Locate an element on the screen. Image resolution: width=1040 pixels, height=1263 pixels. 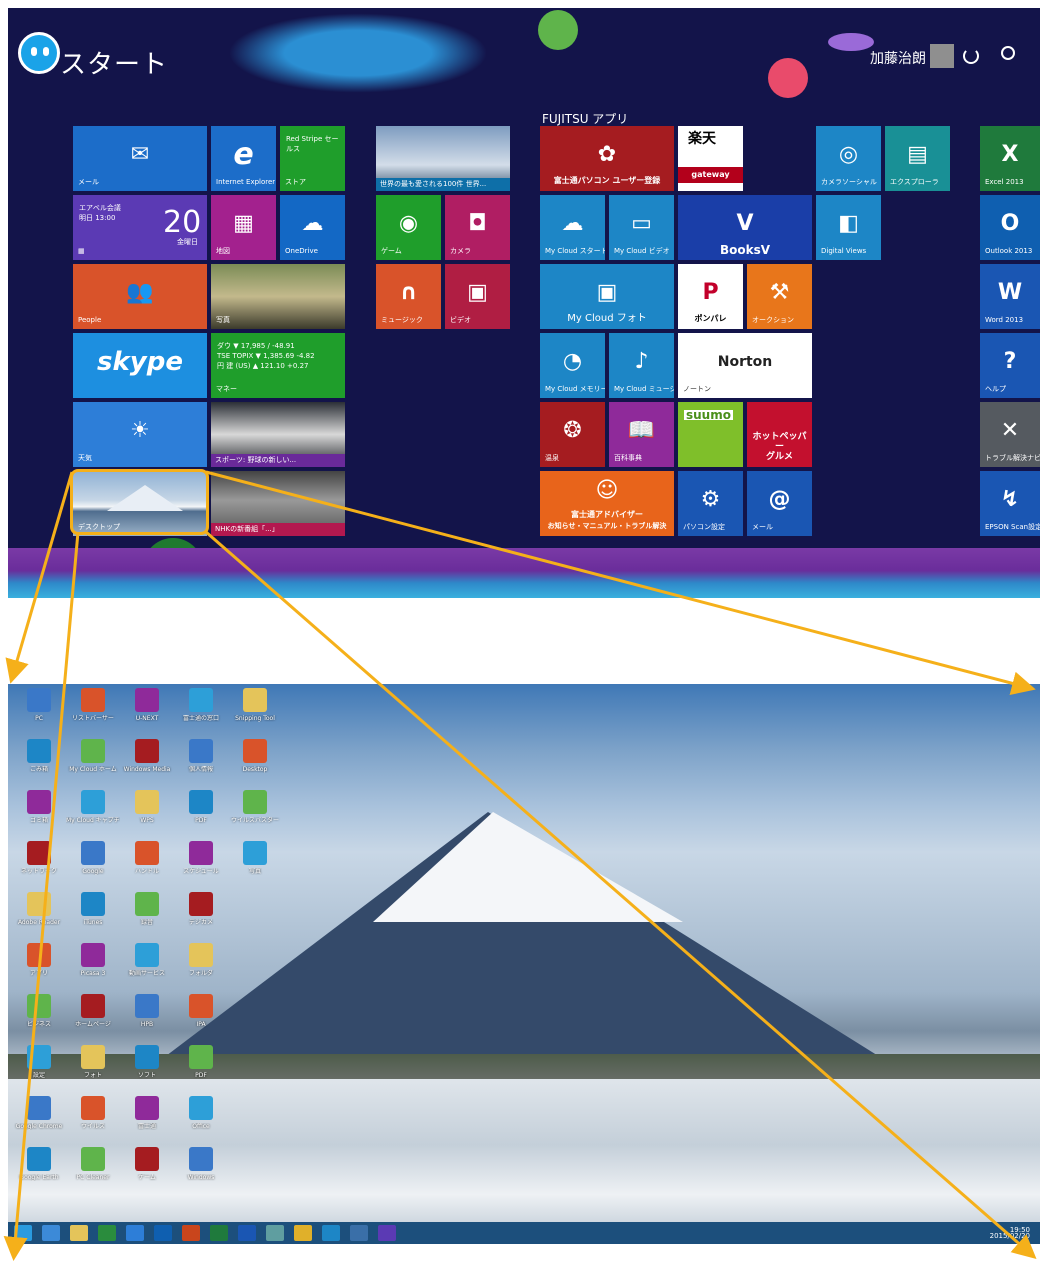
tile-people: 👥 People is located at coordinates (140, 296).